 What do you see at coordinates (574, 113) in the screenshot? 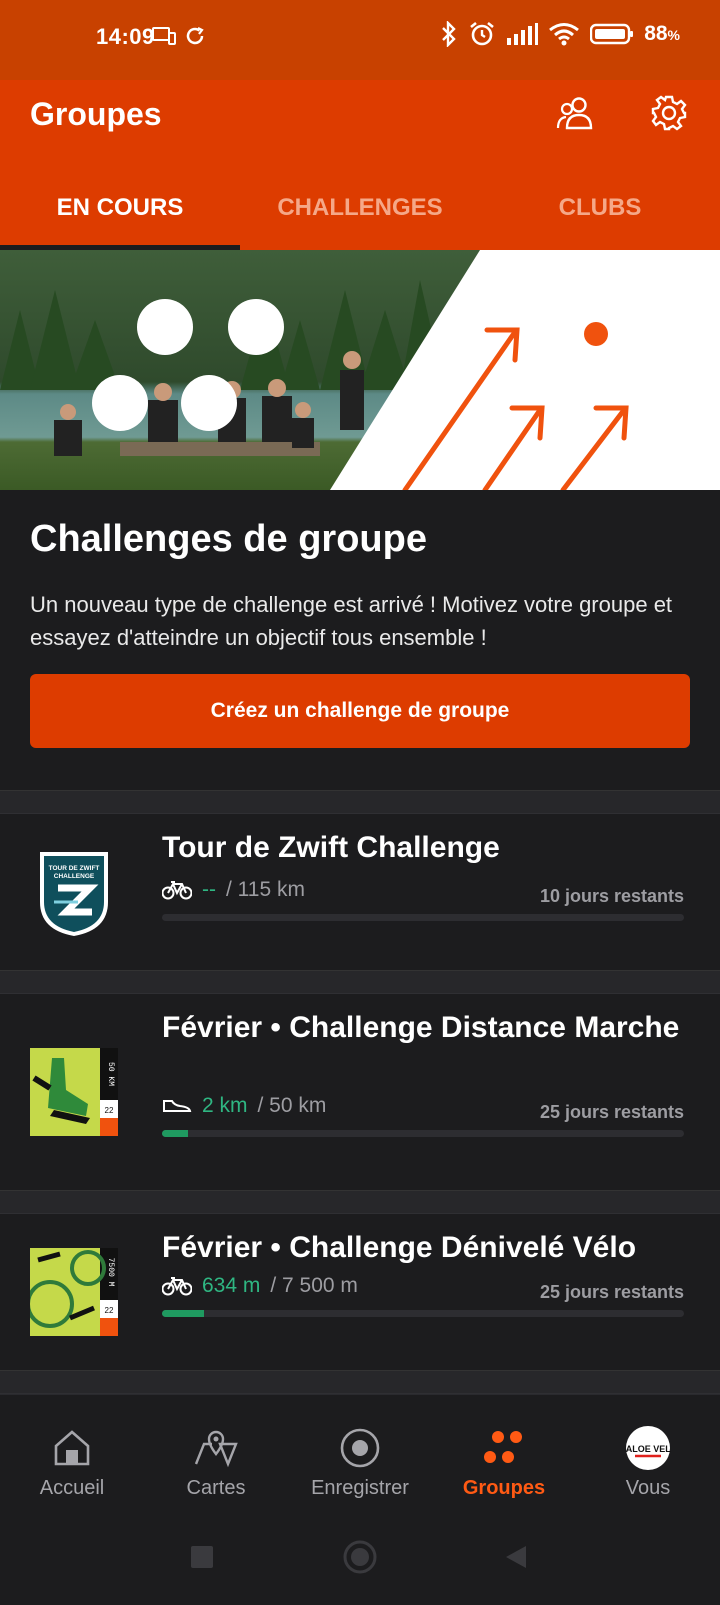
I see `people-icon` at bounding box center [574, 113].